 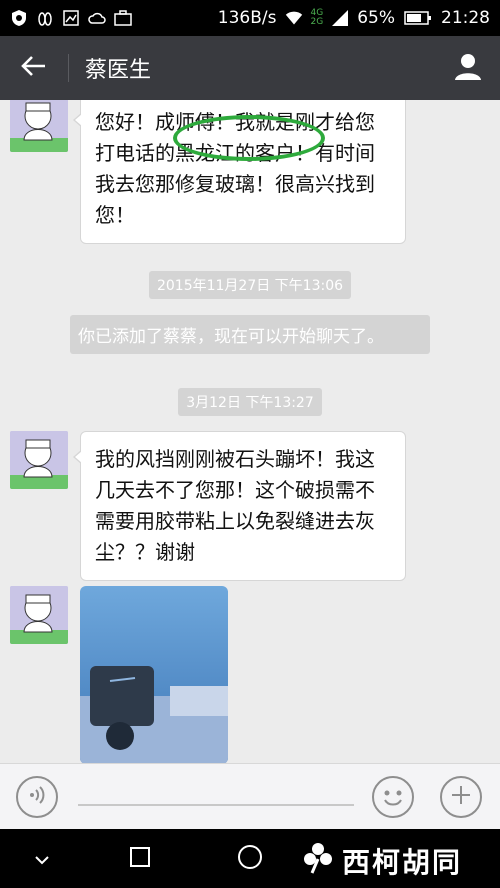 I want to click on nav-home-button, so click(x=250, y=859).